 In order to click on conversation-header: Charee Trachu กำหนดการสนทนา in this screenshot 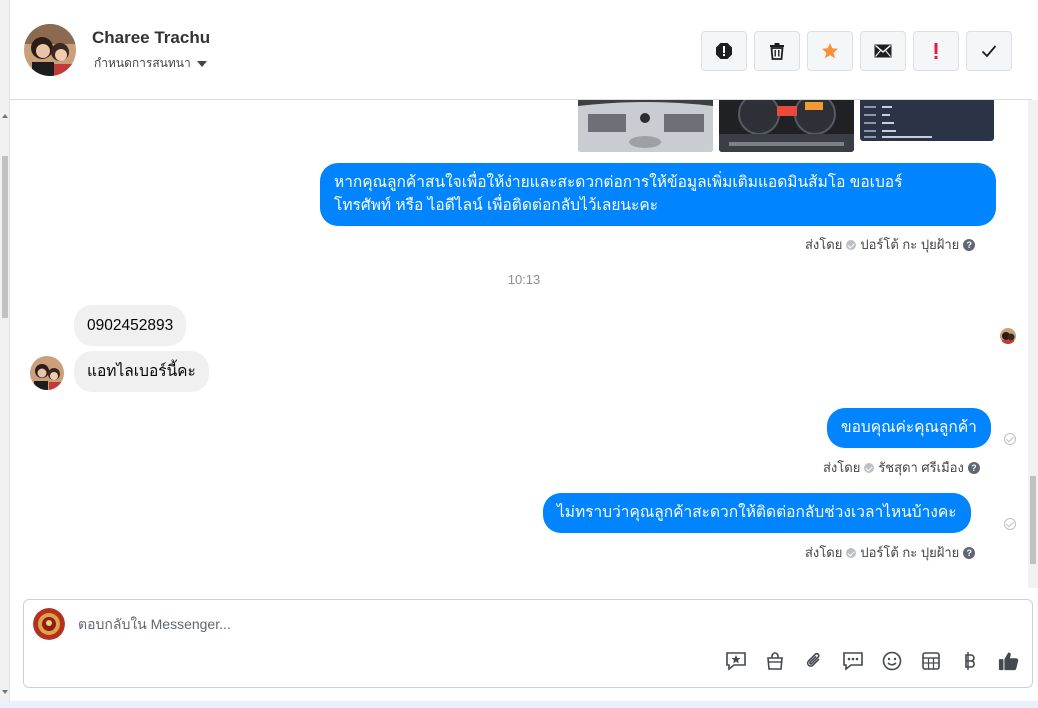, I will do `click(521, 50)`.